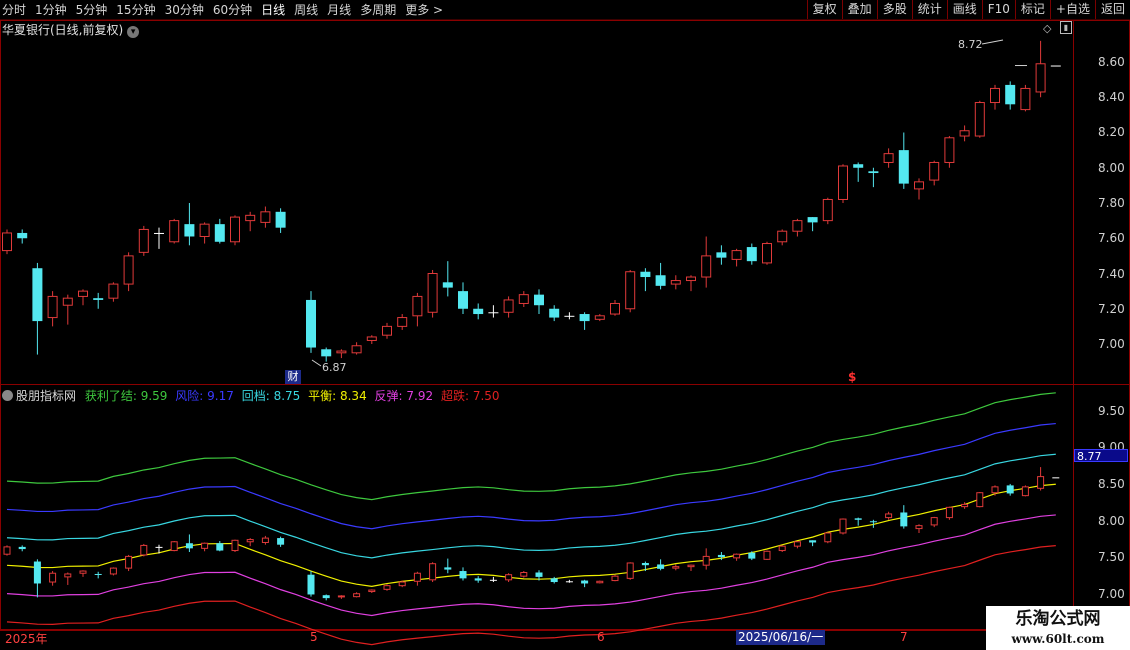 This screenshot has width=1130, height=650. What do you see at coordinates (1058, 639) in the screenshot?
I see `watermark-url: www.60lt.com` at bounding box center [1058, 639].